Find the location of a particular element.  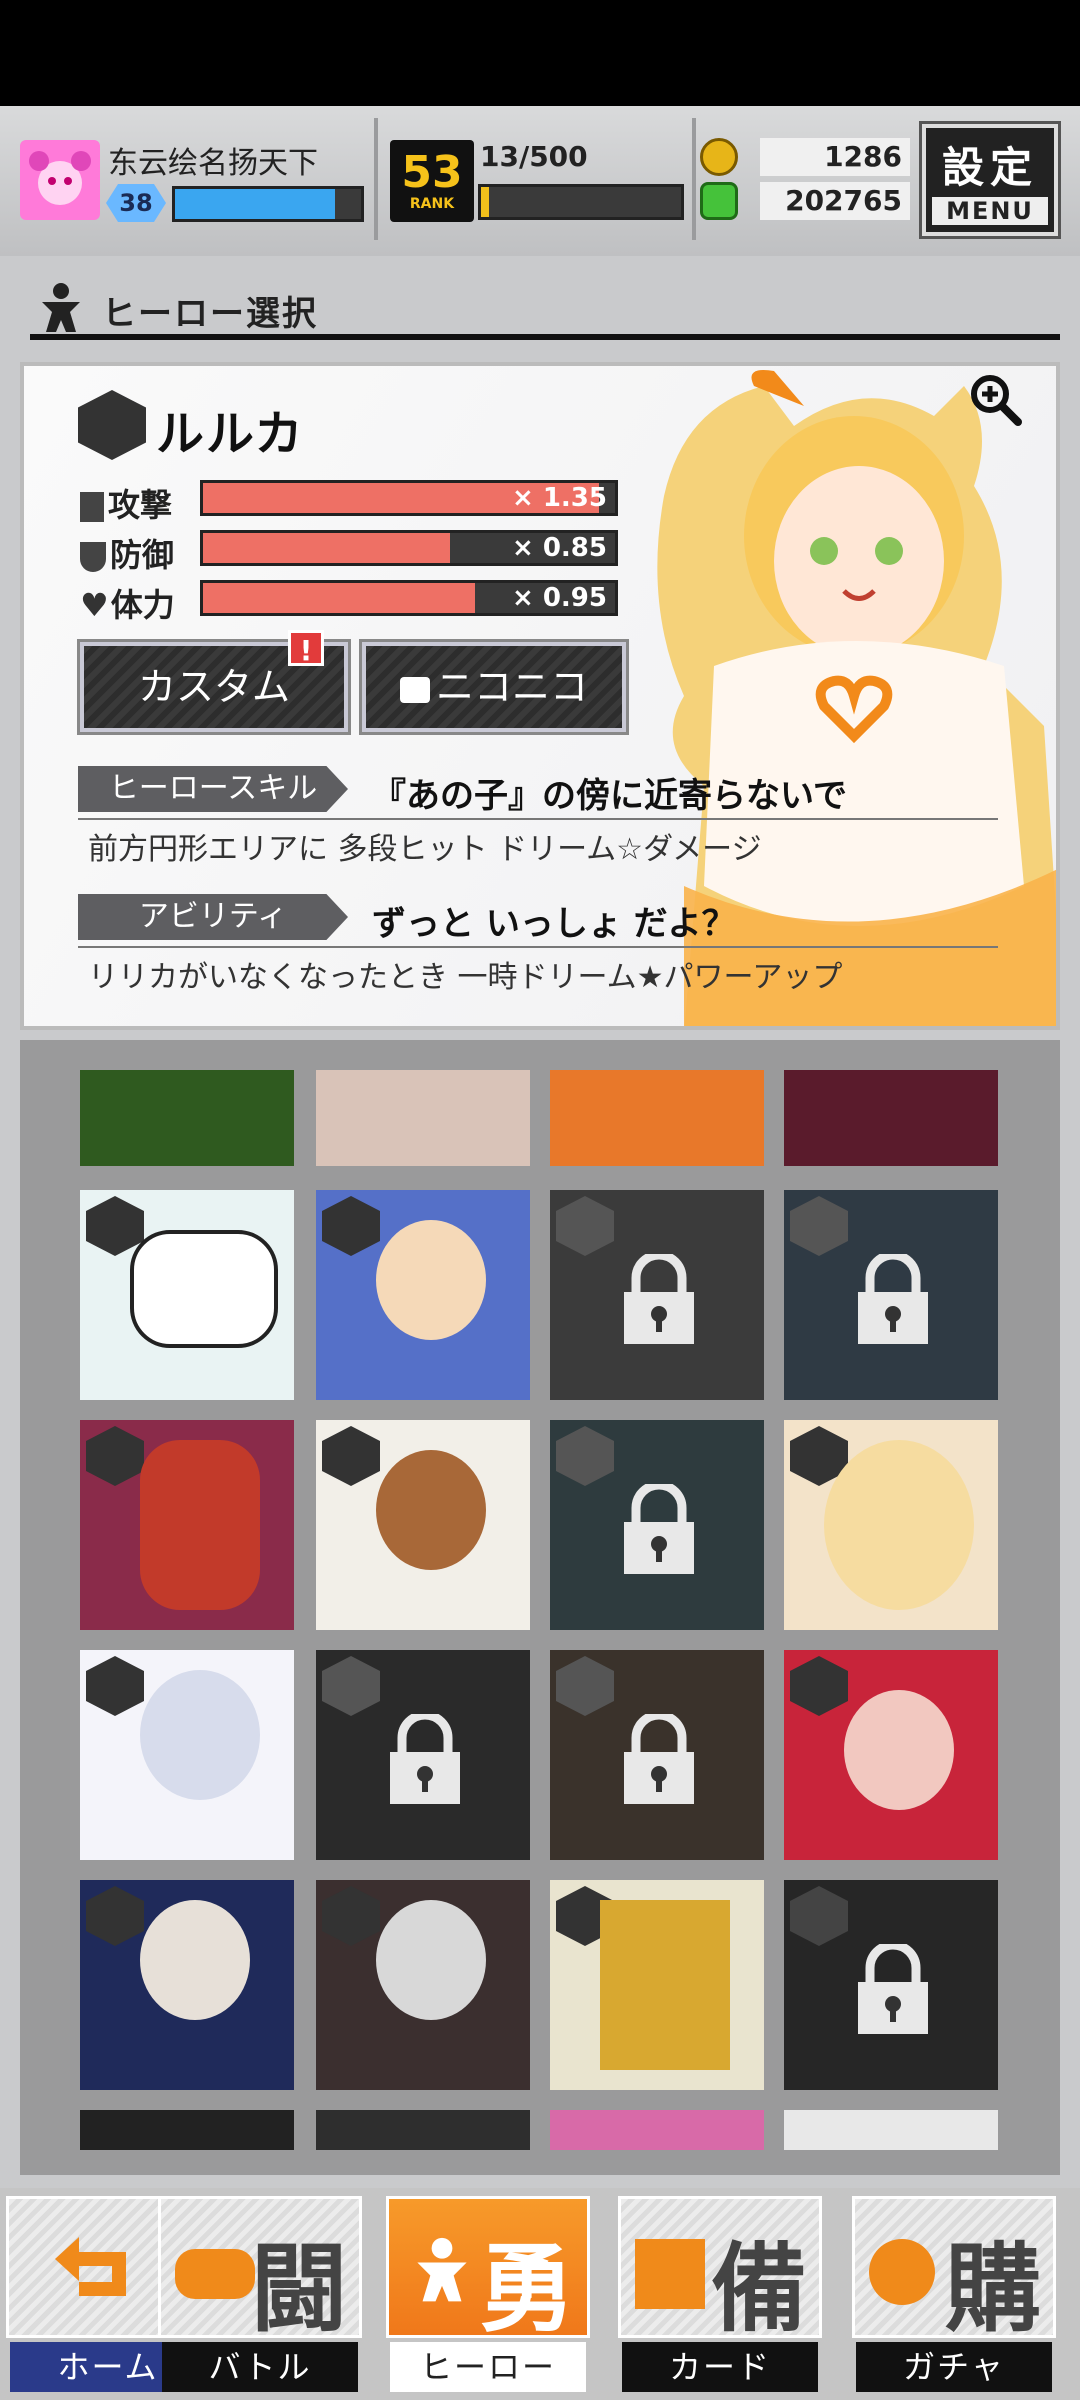

rank-icon: 53 RANK is located at coordinates (432, 181).